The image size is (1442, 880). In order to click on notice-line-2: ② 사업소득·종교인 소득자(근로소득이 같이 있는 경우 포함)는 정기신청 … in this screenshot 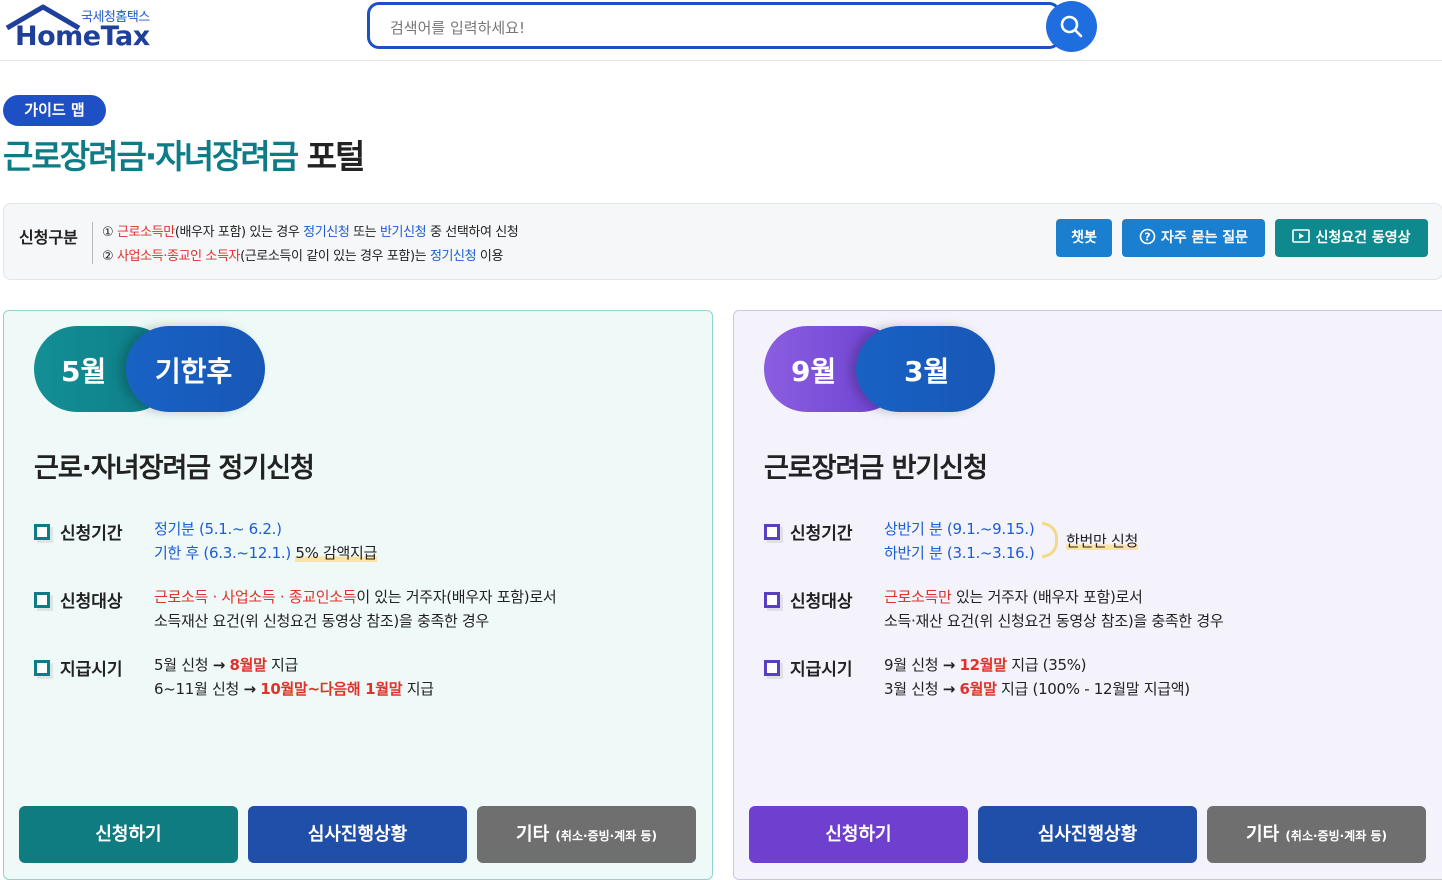, I will do `click(302, 254)`.